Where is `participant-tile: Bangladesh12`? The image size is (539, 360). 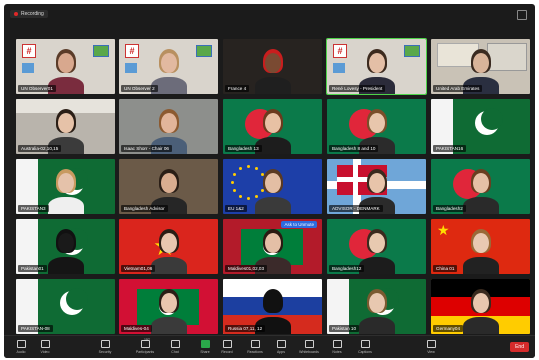 participant-tile: Bangladesh12 is located at coordinates (376, 246).